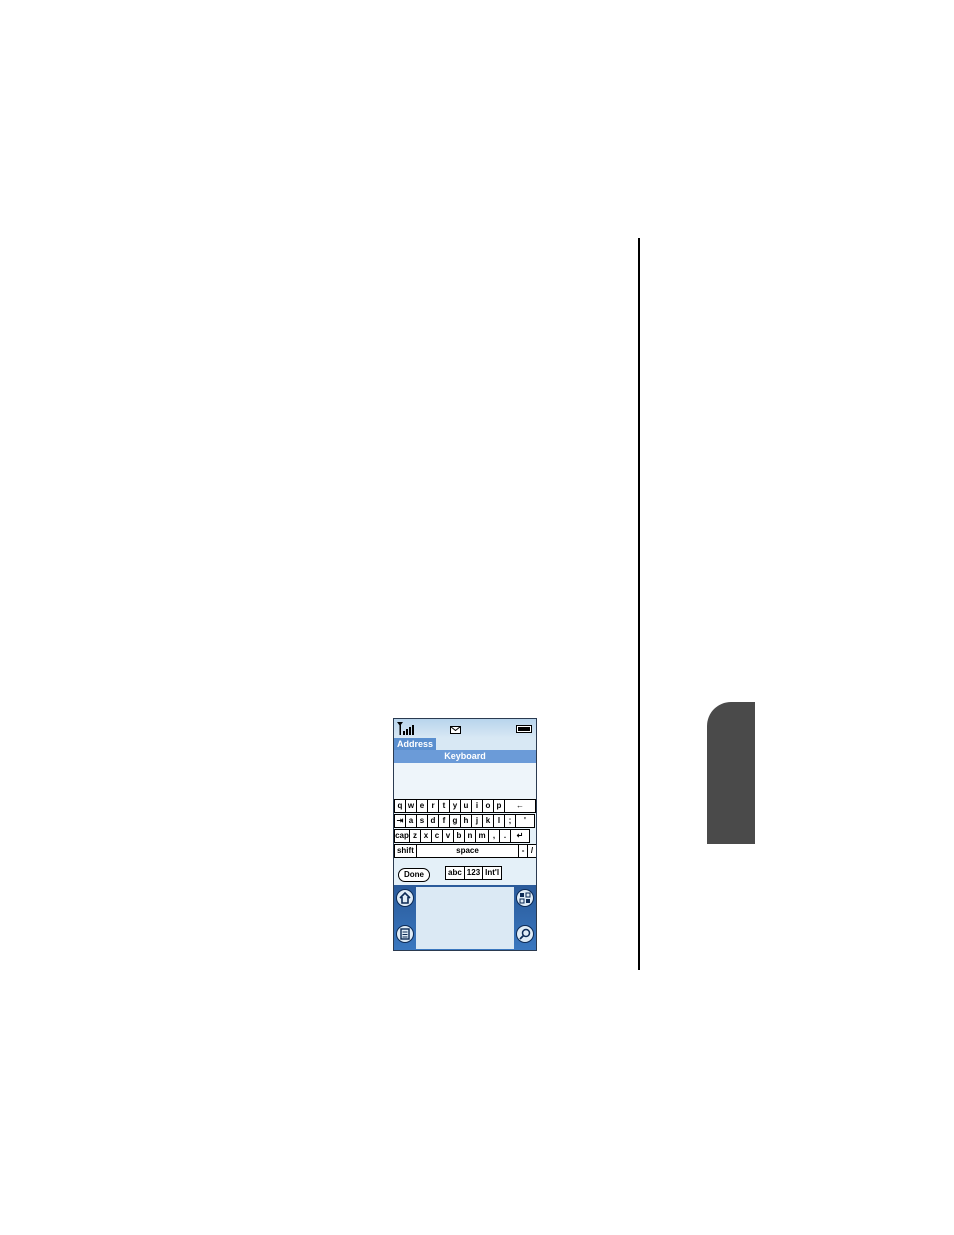  What do you see at coordinates (402, 836) in the screenshot?
I see `caps-lock-key: cap` at bounding box center [402, 836].